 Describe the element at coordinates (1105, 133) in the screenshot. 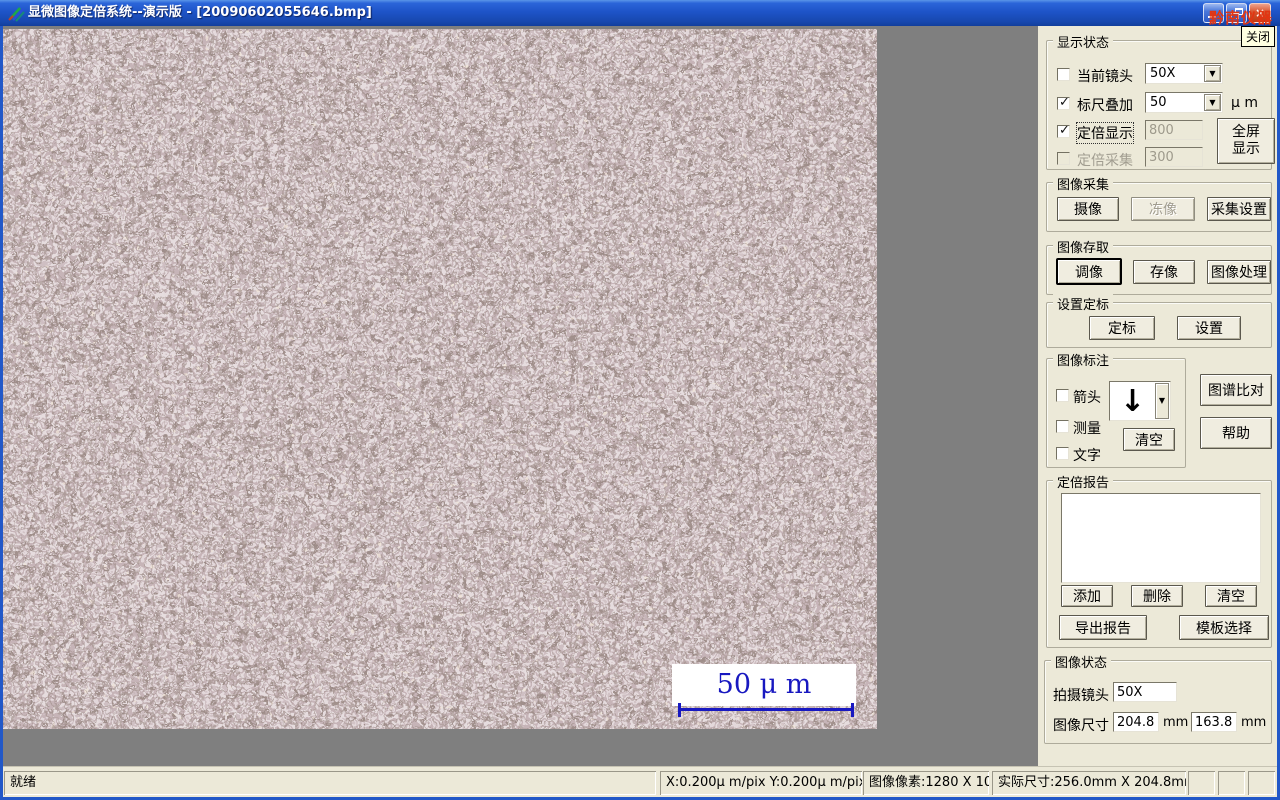

I see `fixed-display-label: 定倍显示` at that location.